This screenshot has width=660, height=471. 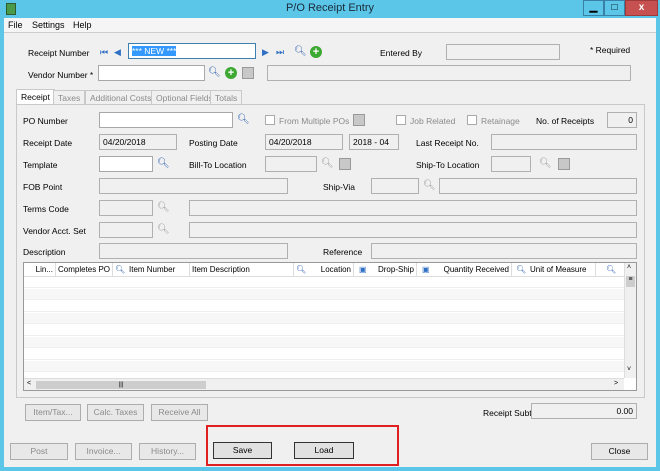 What do you see at coordinates (374, 142) in the screenshot?
I see `fiscal-period-field: 2018 - 04` at bounding box center [374, 142].